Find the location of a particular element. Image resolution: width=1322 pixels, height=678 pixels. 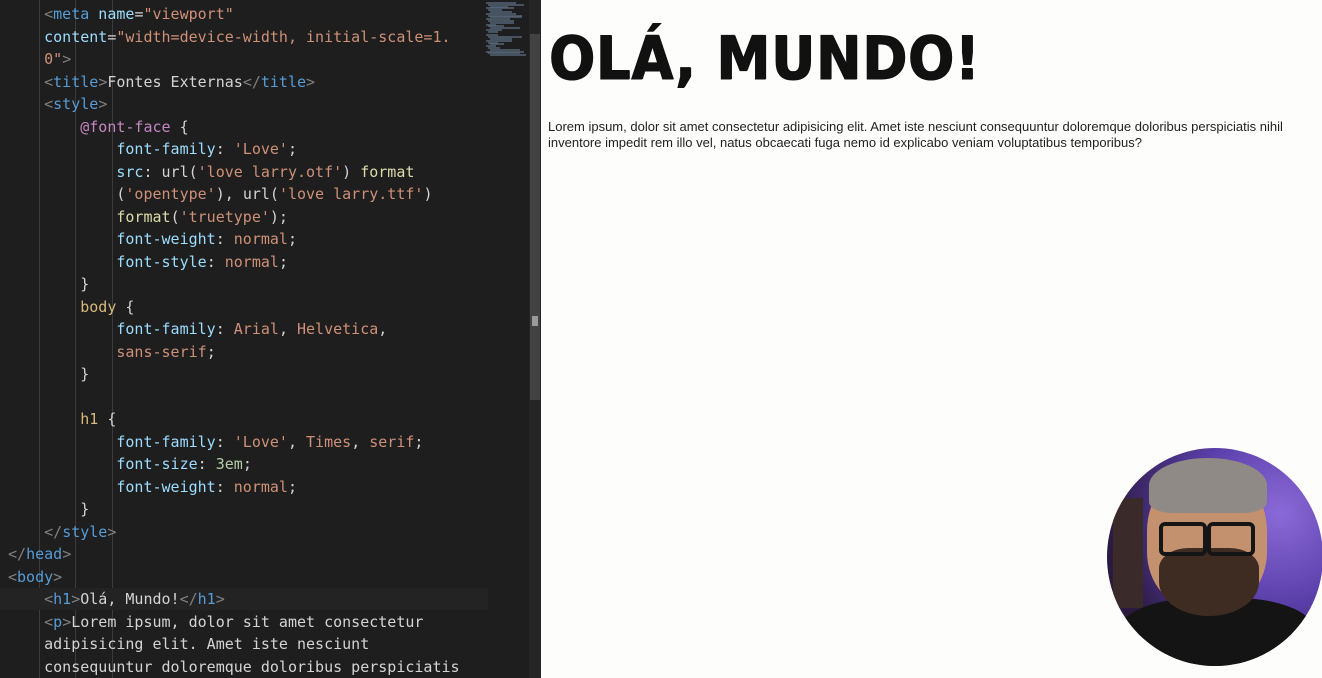

code-token: 3em is located at coordinates (229, 464).